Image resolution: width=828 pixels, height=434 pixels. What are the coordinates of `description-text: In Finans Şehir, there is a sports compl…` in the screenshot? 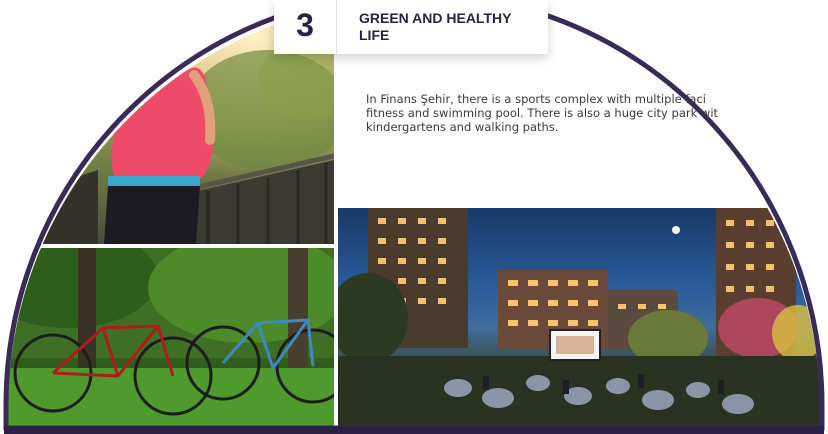 It's located at (542, 113).